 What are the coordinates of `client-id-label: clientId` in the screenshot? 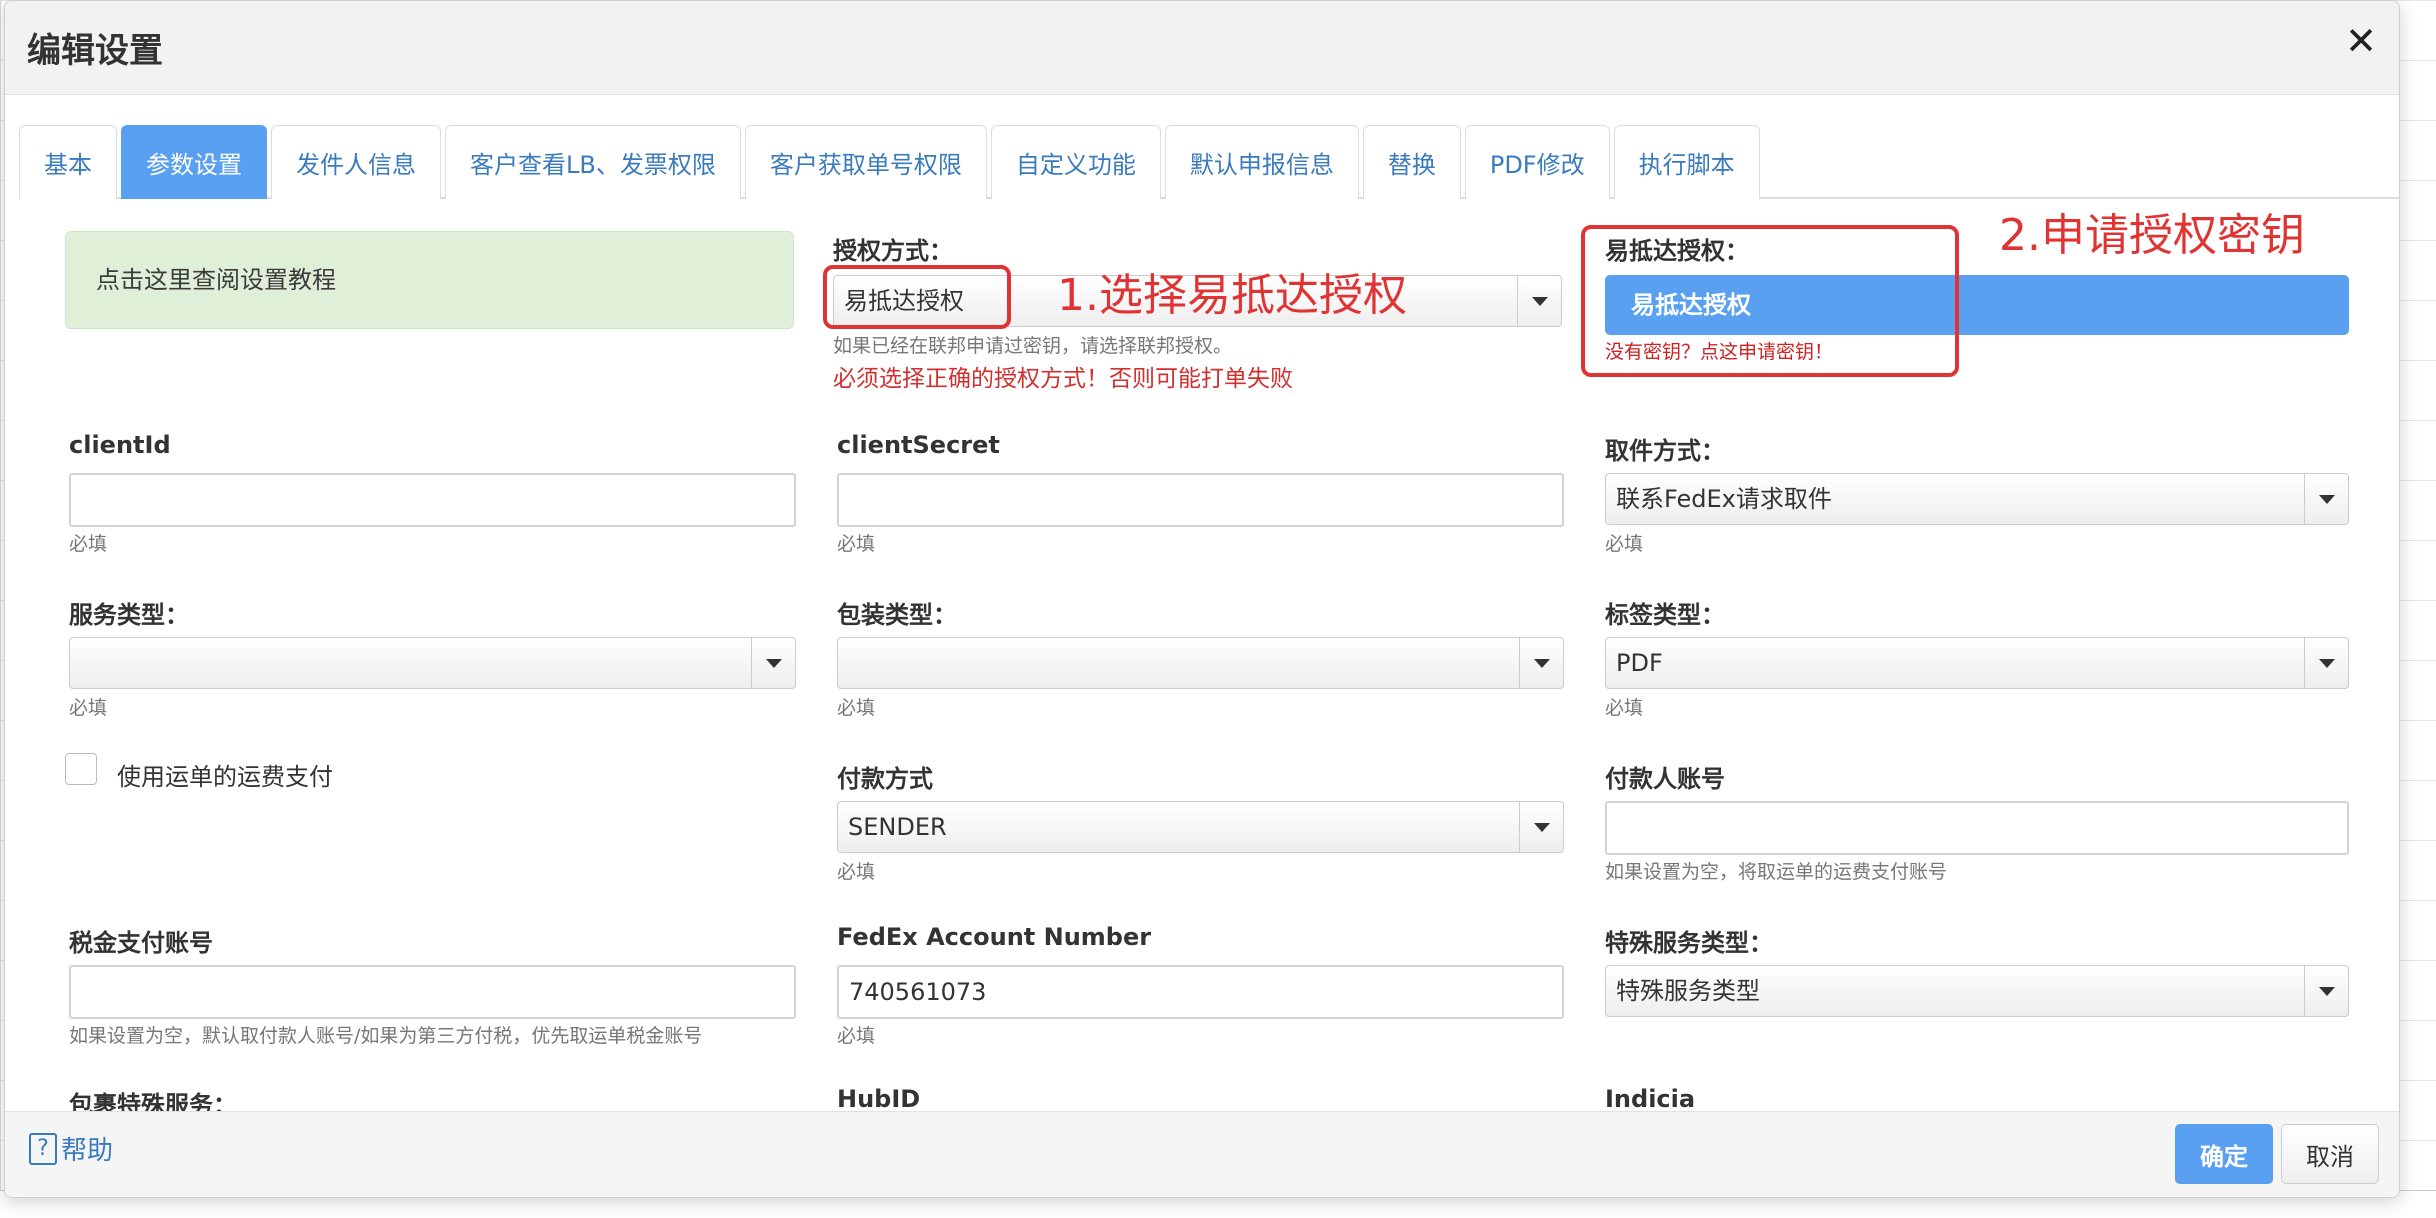 It's located at (120, 445).